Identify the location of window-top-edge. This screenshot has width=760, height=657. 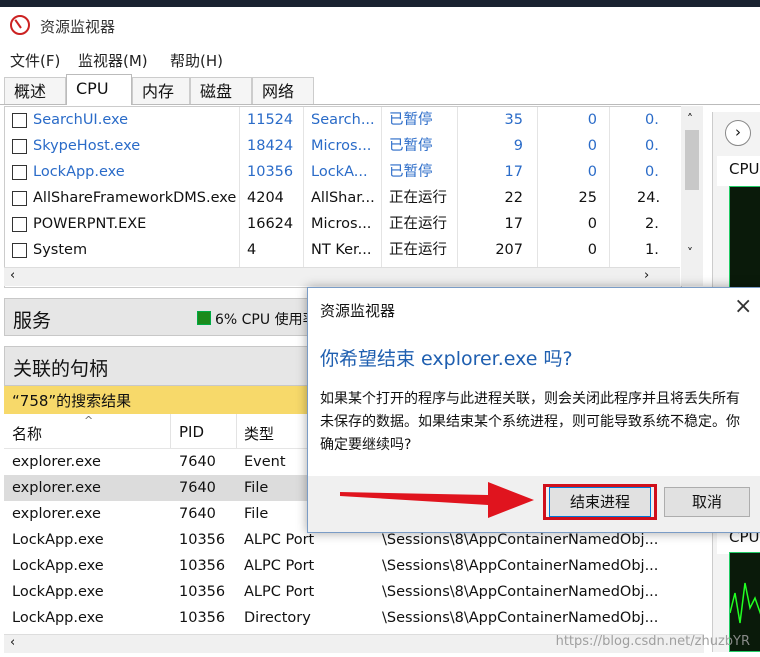
(380, 3).